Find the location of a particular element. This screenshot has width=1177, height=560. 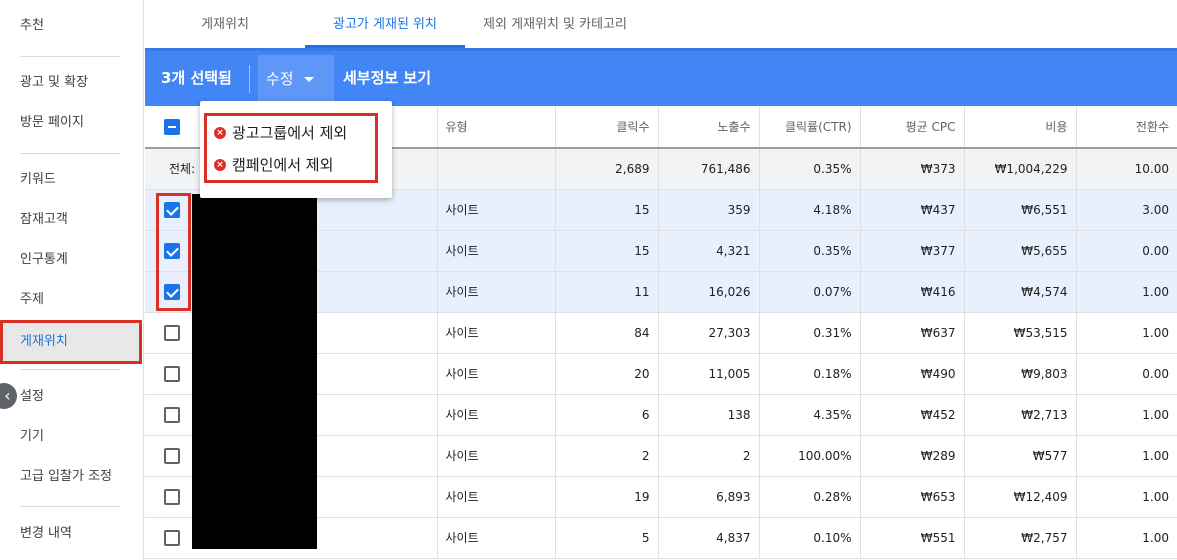

menu-item-exclude-from-ad-group: × 광고그룹에서 제외 is located at coordinates (284, 133).